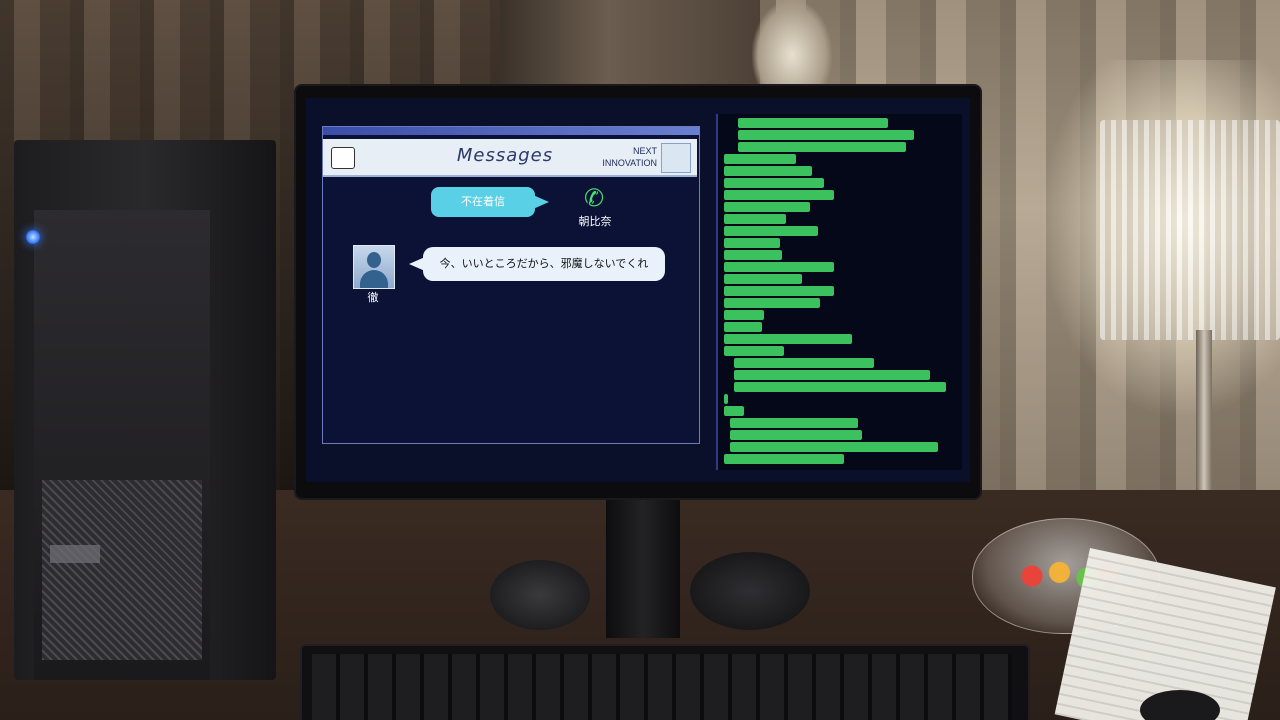 The height and width of the screenshot is (720, 1280). Describe the element at coordinates (839, 292) in the screenshot. I see `terminal-window` at that location.